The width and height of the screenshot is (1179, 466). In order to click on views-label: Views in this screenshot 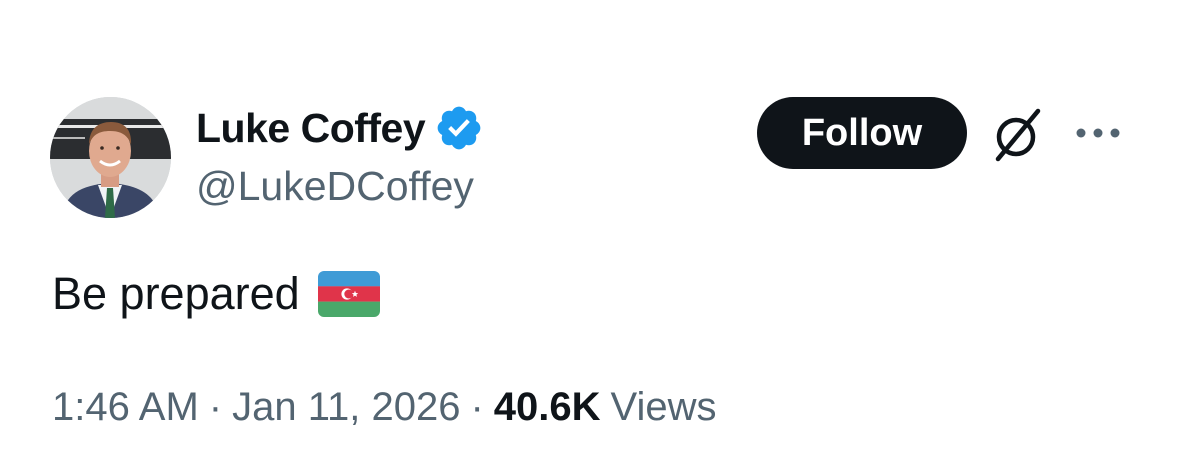, I will do `click(664, 407)`.